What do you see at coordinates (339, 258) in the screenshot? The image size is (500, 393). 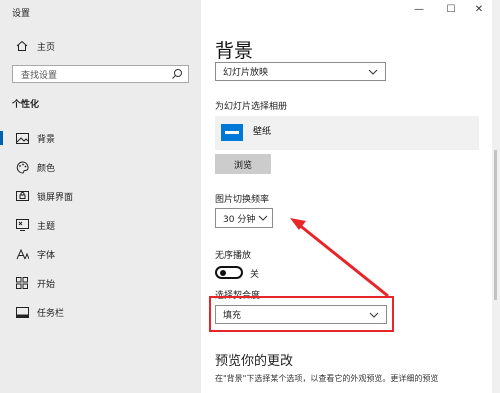 I see `annotation-arrow` at bounding box center [339, 258].